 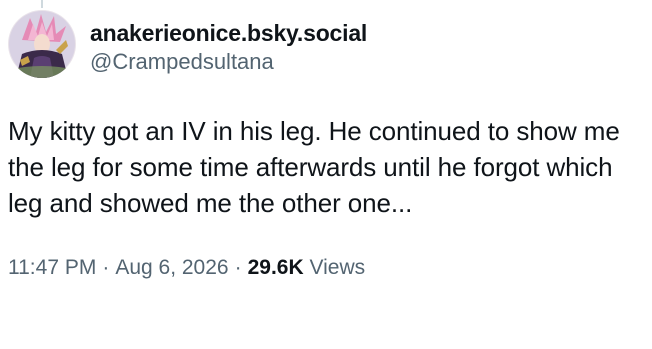 I want to click on thread-connector-line, so click(x=42, y=4).